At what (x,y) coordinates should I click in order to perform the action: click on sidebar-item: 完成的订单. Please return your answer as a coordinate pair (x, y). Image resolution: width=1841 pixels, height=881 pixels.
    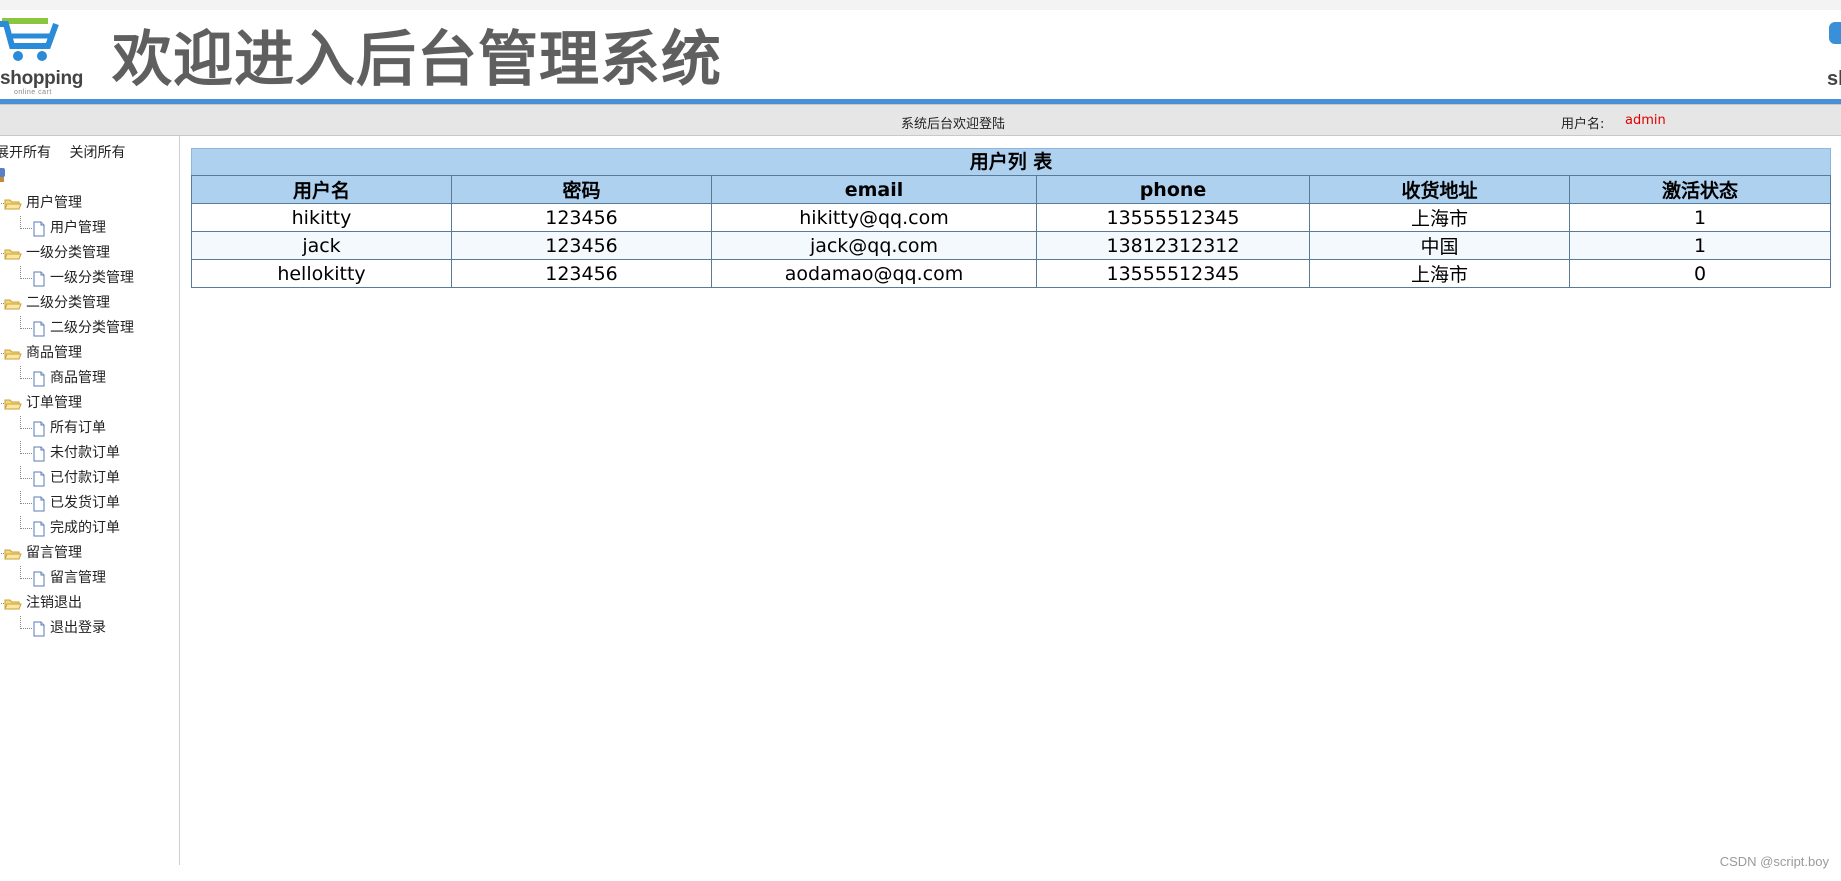
    Looking at the image, I should click on (69, 528).